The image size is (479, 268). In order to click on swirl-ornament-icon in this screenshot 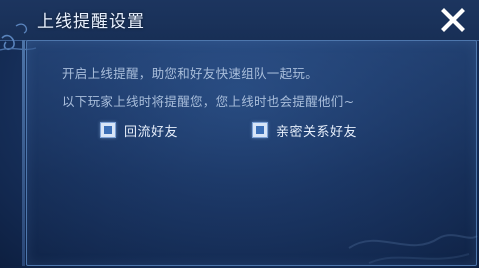, I will do `click(413, 249)`.